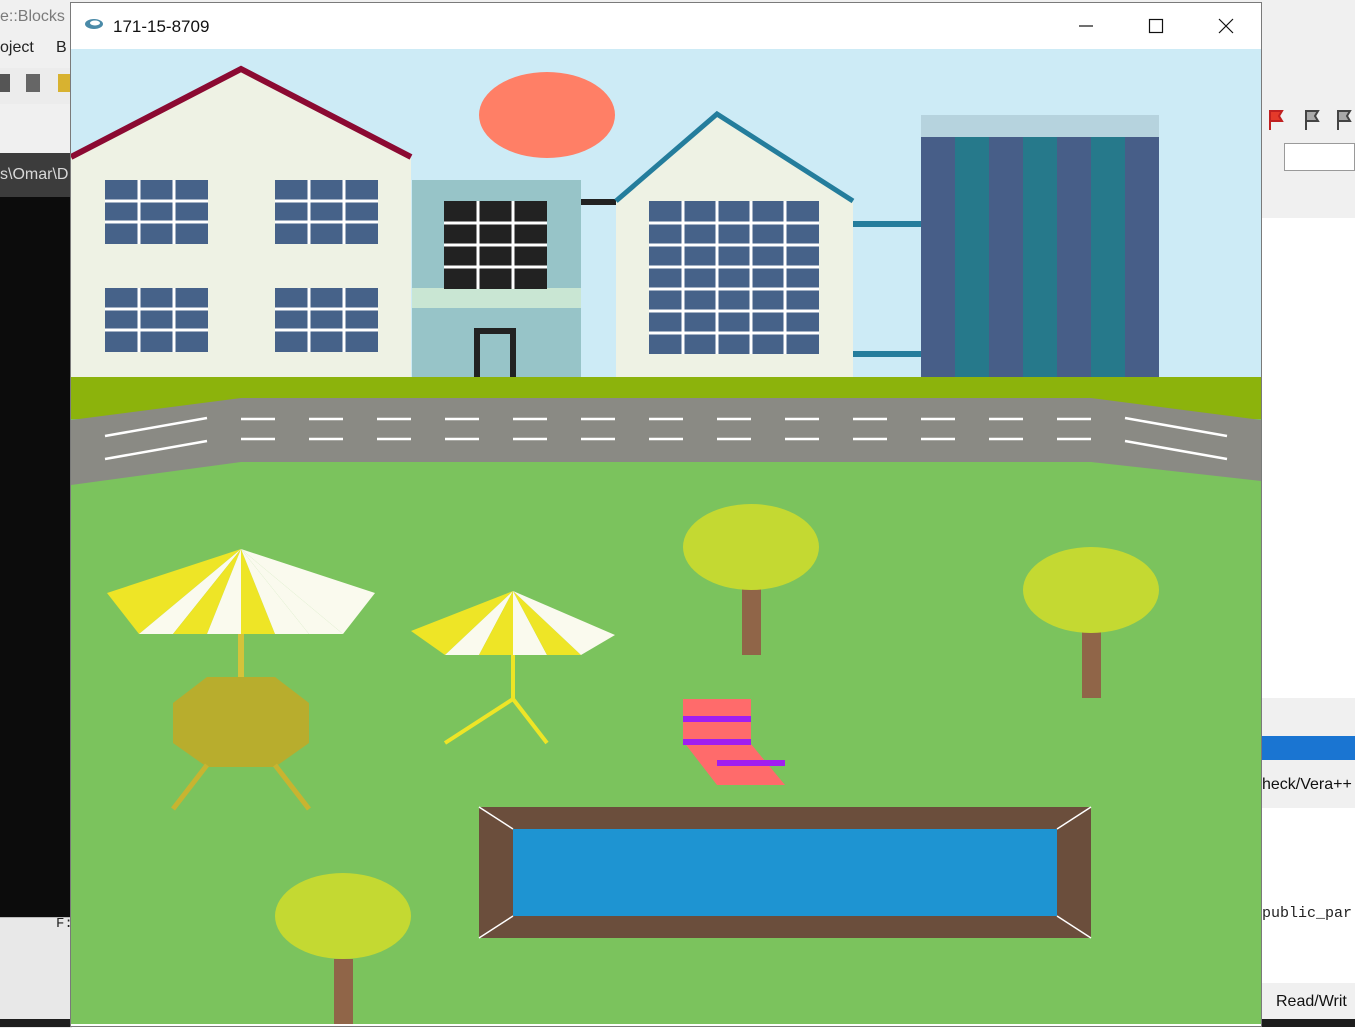 The height and width of the screenshot is (1028, 1355). I want to click on flag-icons, so click(1309, 122).